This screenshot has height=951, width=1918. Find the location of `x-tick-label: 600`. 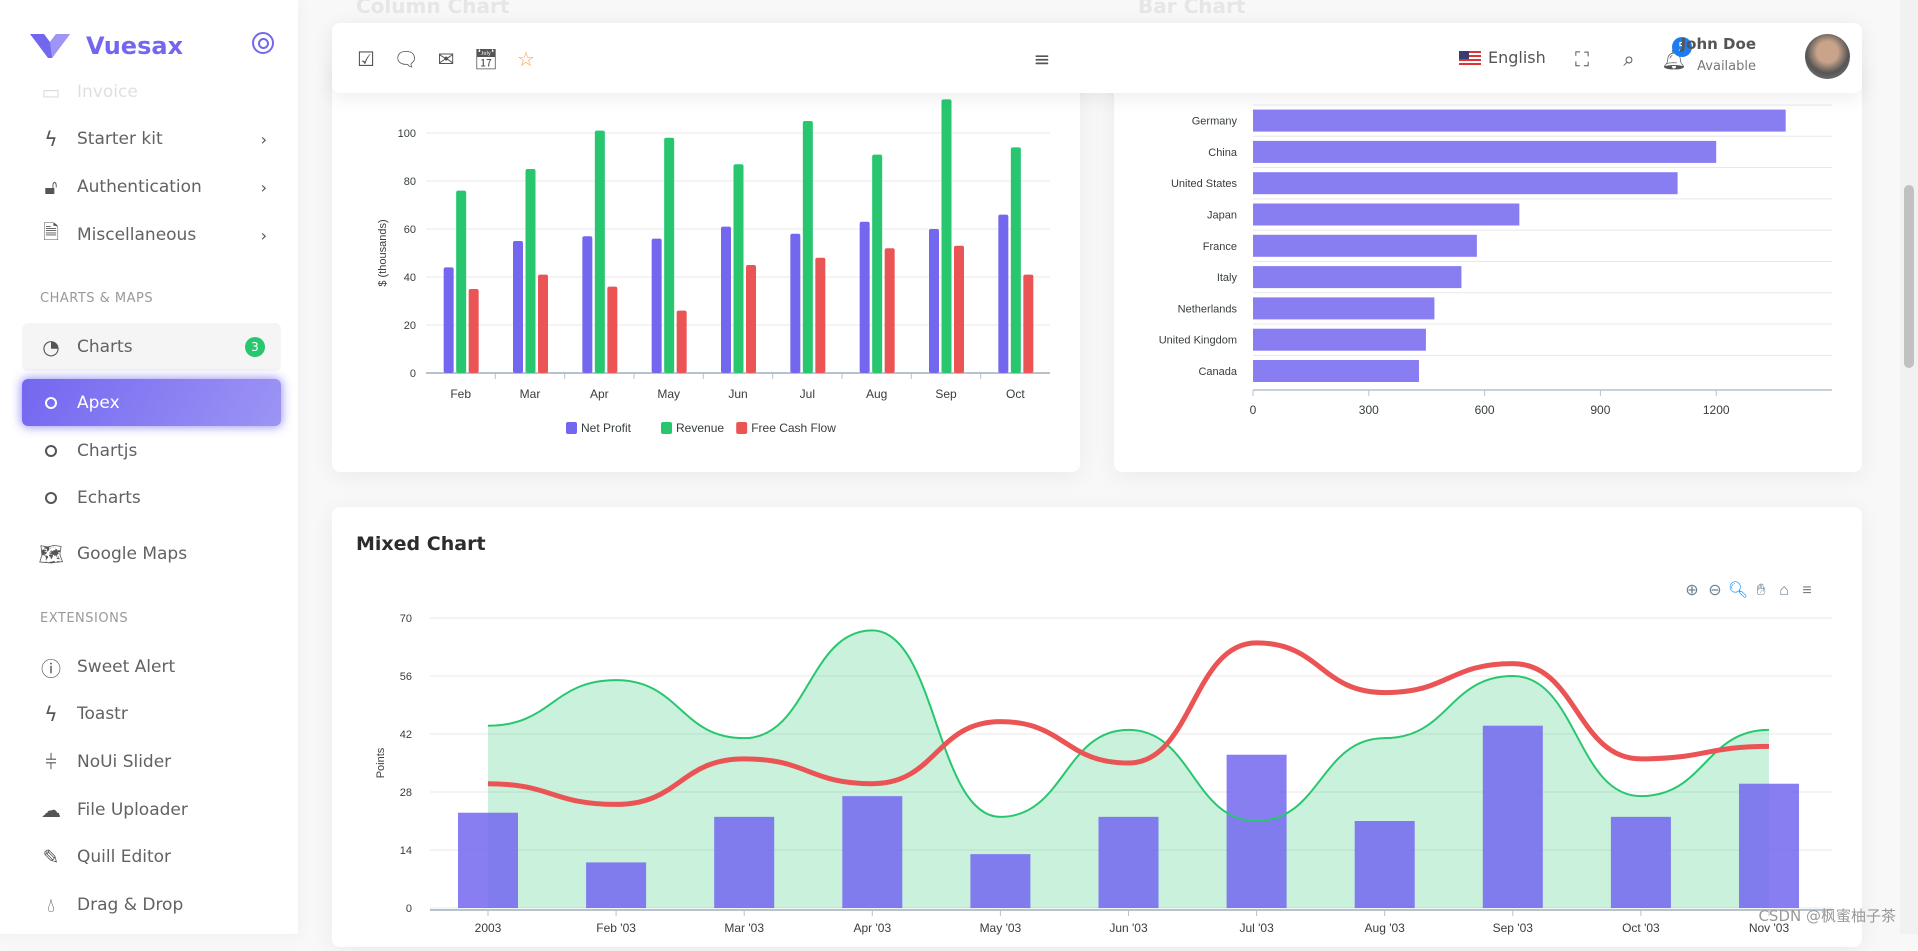

x-tick-label: 600 is located at coordinates (1485, 410).